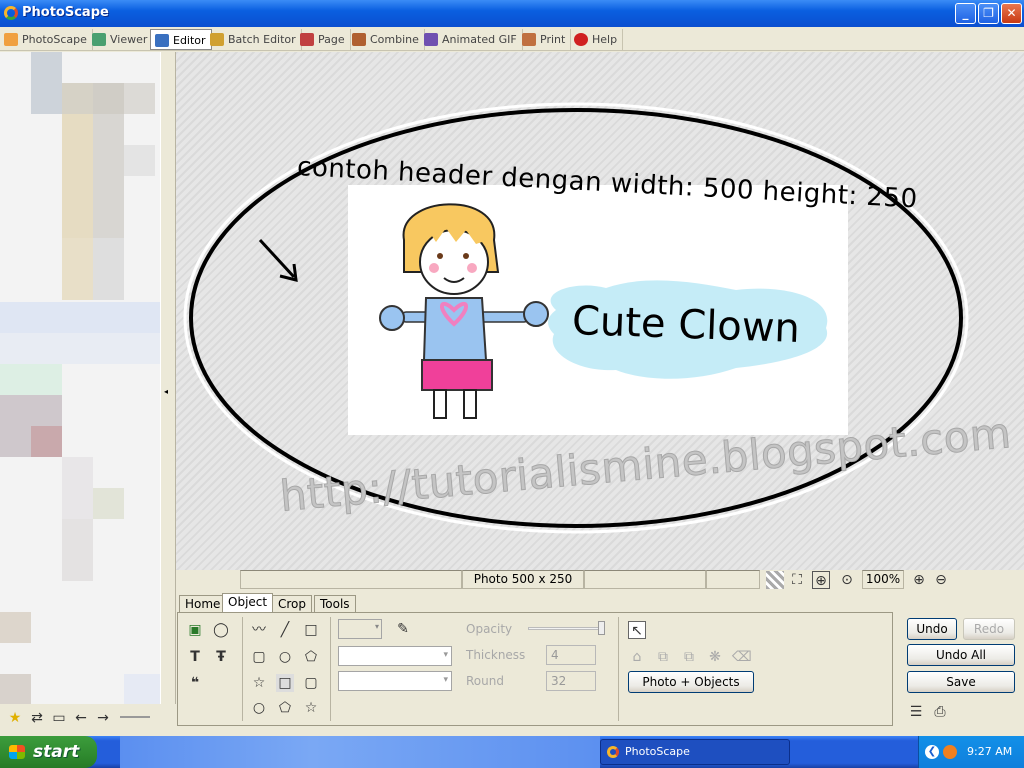  I want to click on tab-home: Home, so click(203, 604).